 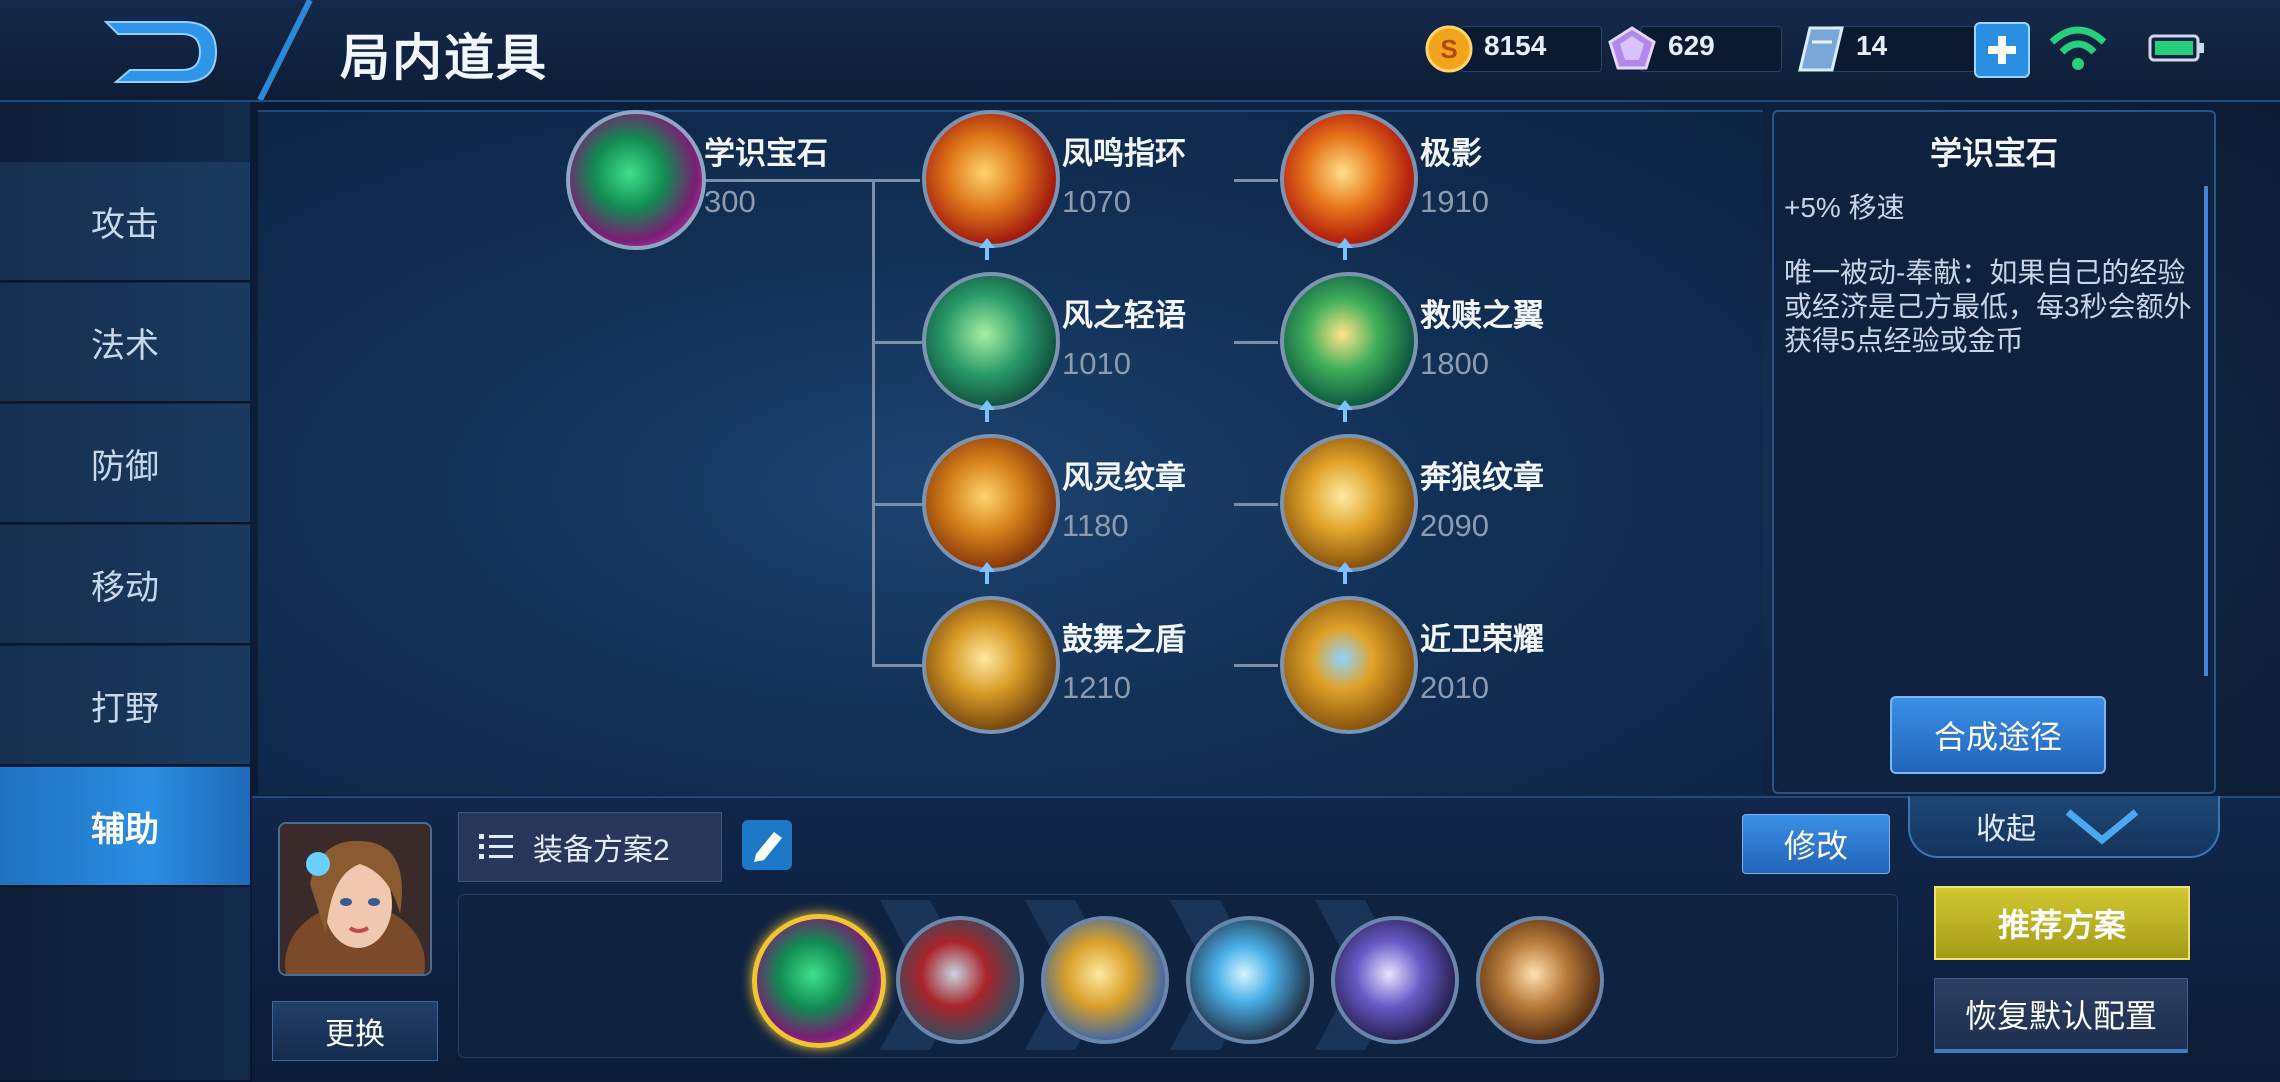 What do you see at coordinates (601, 850) in the screenshot?
I see `plan-label: 装备方案2` at bounding box center [601, 850].